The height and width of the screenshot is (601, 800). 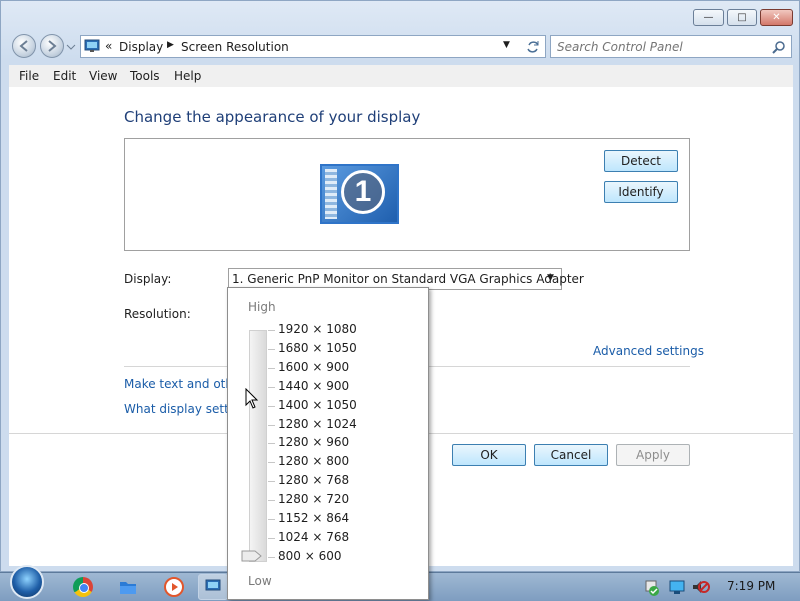 What do you see at coordinates (260, 581) in the screenshot?
I see `resolution-low-label: Low` at bounding box center [260, 581].